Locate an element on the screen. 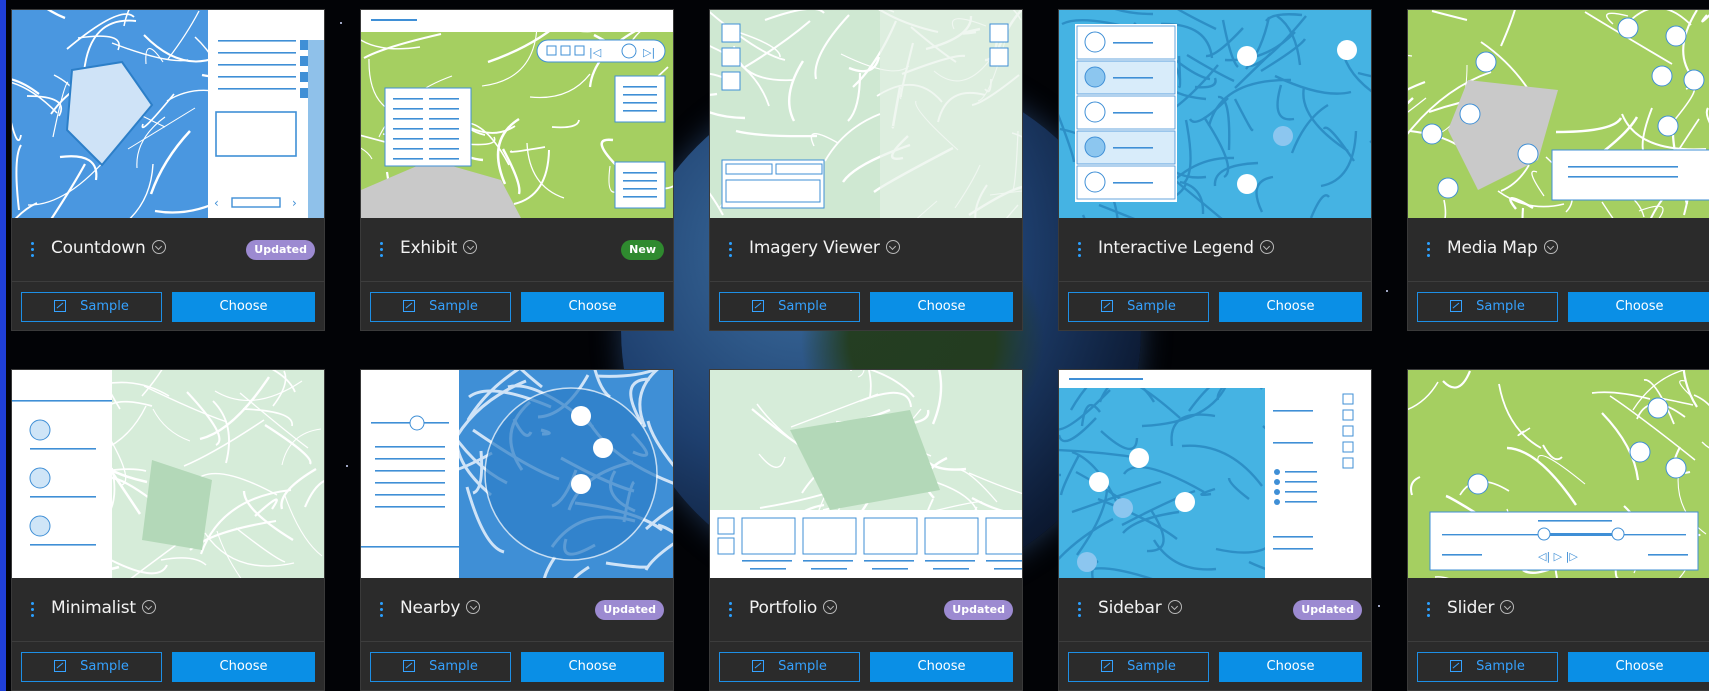 The image size is (1709, 691). template-thumbnail-nearby is located at coordinates (517, 474).